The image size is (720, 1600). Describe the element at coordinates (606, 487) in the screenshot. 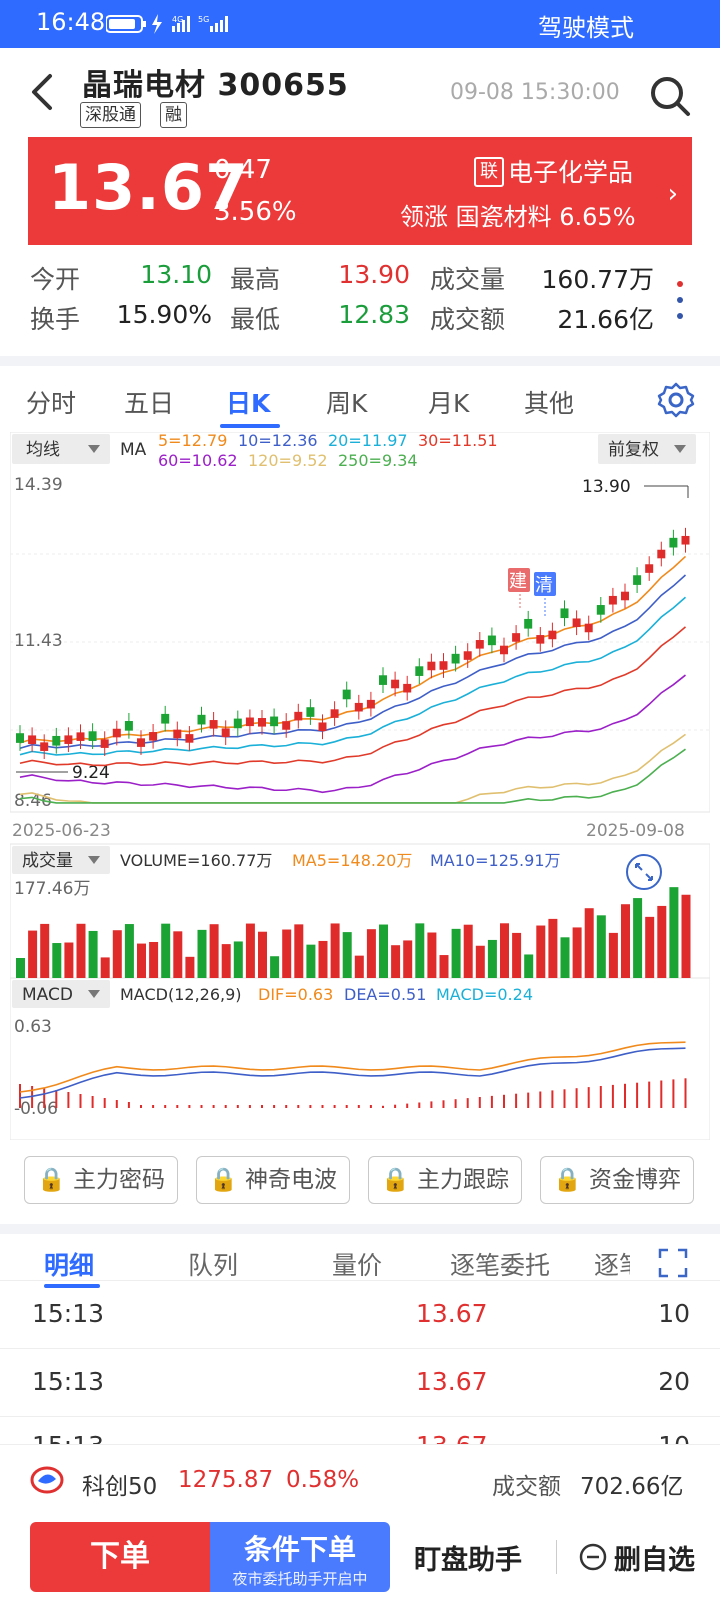

I see `max-price-marker: 13.90` at that location.